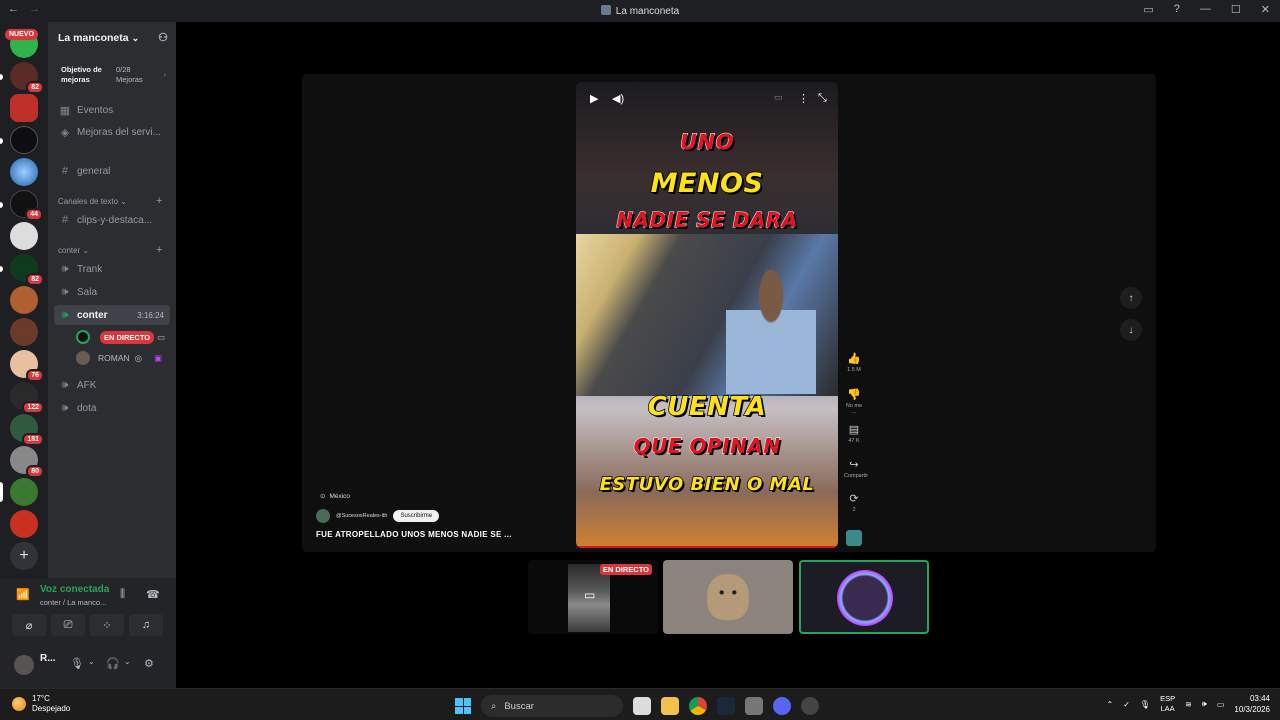 Image resolution: width=1280 pixels, height=720 pixels. What do you see at coordinates (552, 706) in the screenshot?
I see `search-box: ⌕ Buscar` at bounding box center [552, 706].